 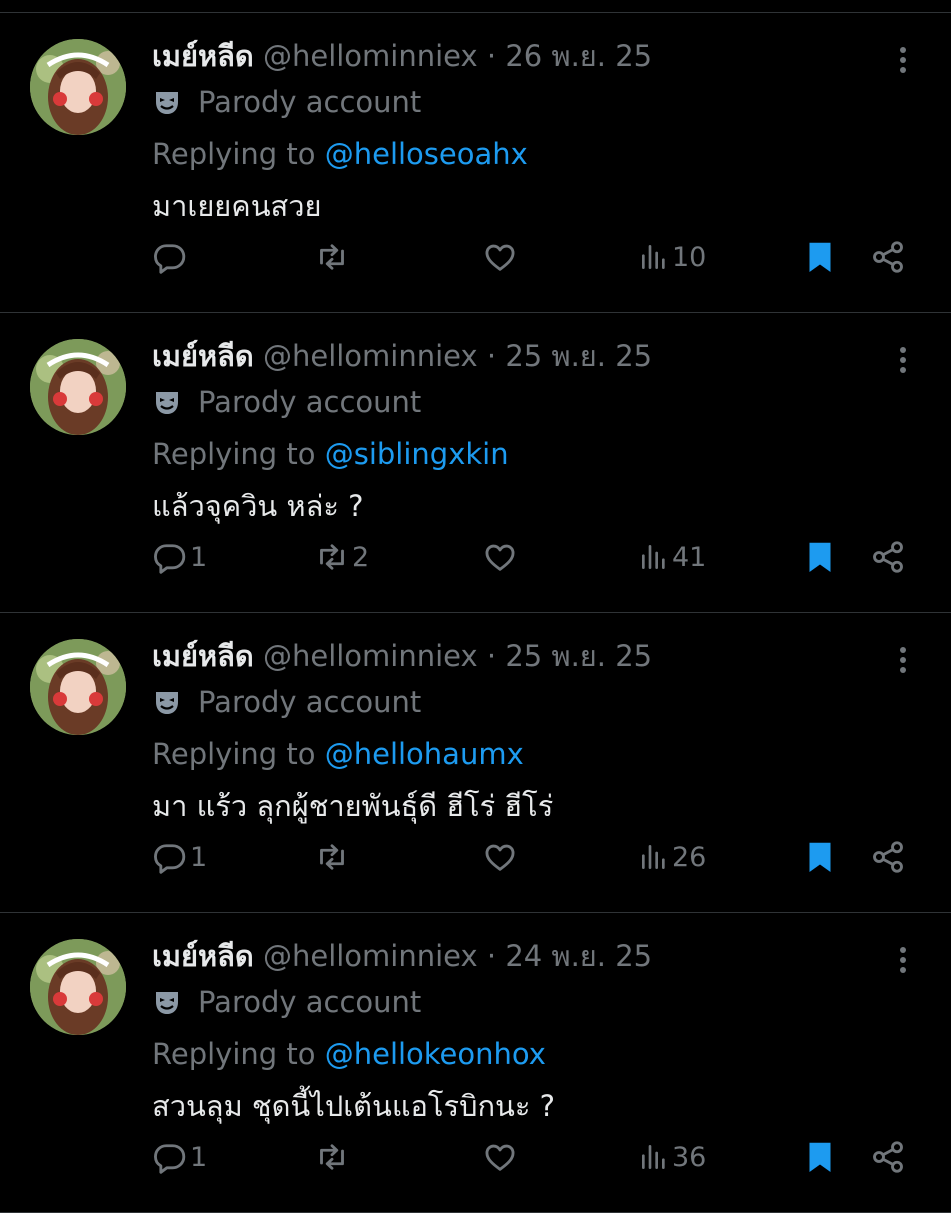 What do you see at coordinates (672, 857) in the screenshot?
I see `views-button: 26` at bounding box center [672, 857].